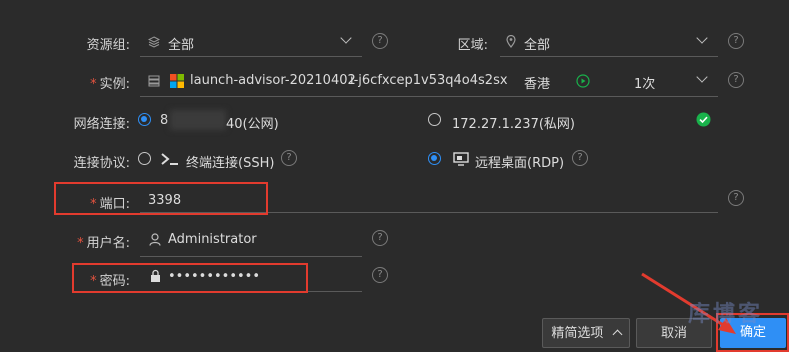 This screenshot has height=352, width=789. I want to click on terminal-icon, so click(169, 159).